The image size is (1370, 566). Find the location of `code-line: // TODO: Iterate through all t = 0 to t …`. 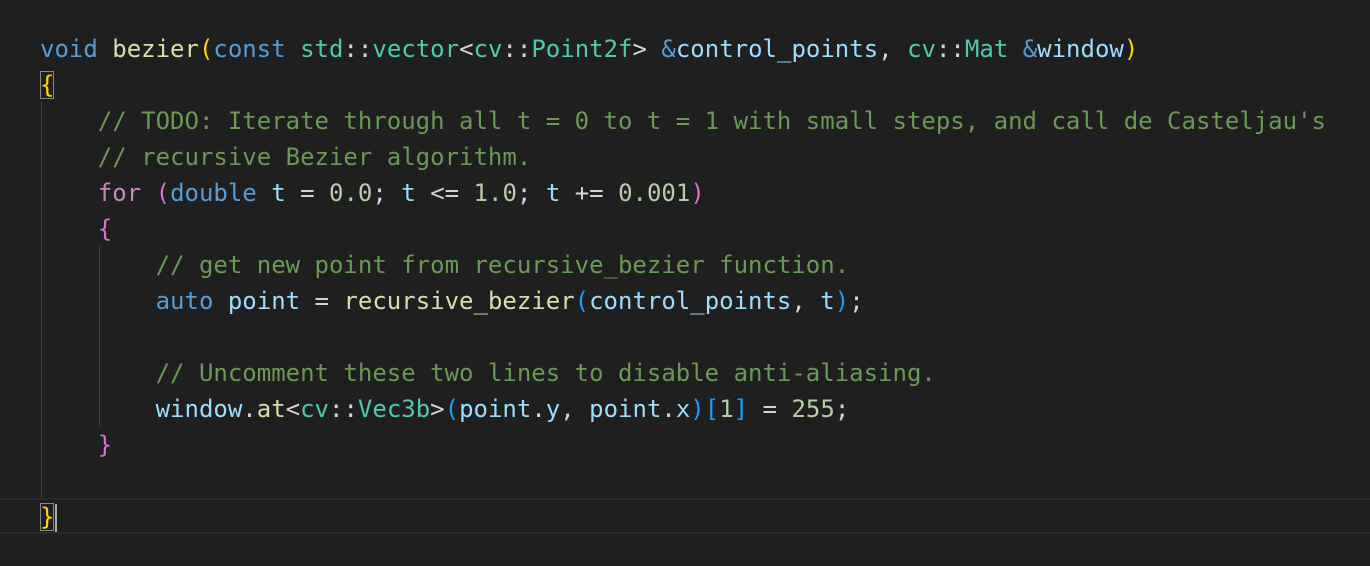

code-line: // TODO: Iterate through all t = 0 to t … is located at coordinates (683, 121).